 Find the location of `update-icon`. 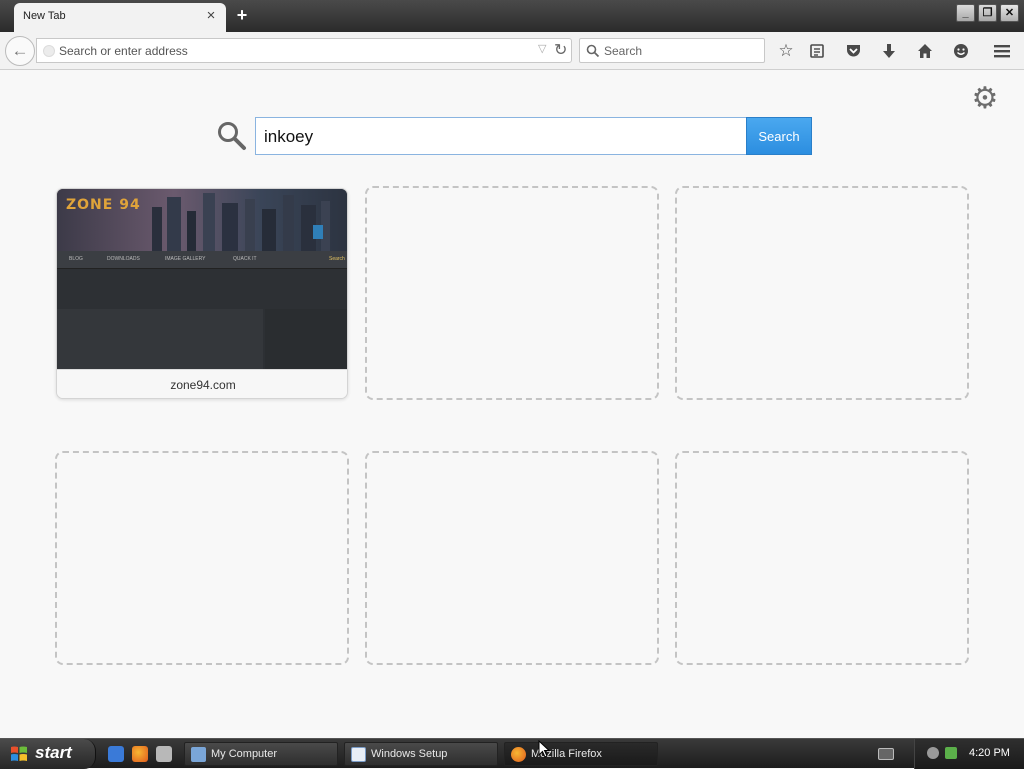

update-icon is located at coordinates (951, 753).